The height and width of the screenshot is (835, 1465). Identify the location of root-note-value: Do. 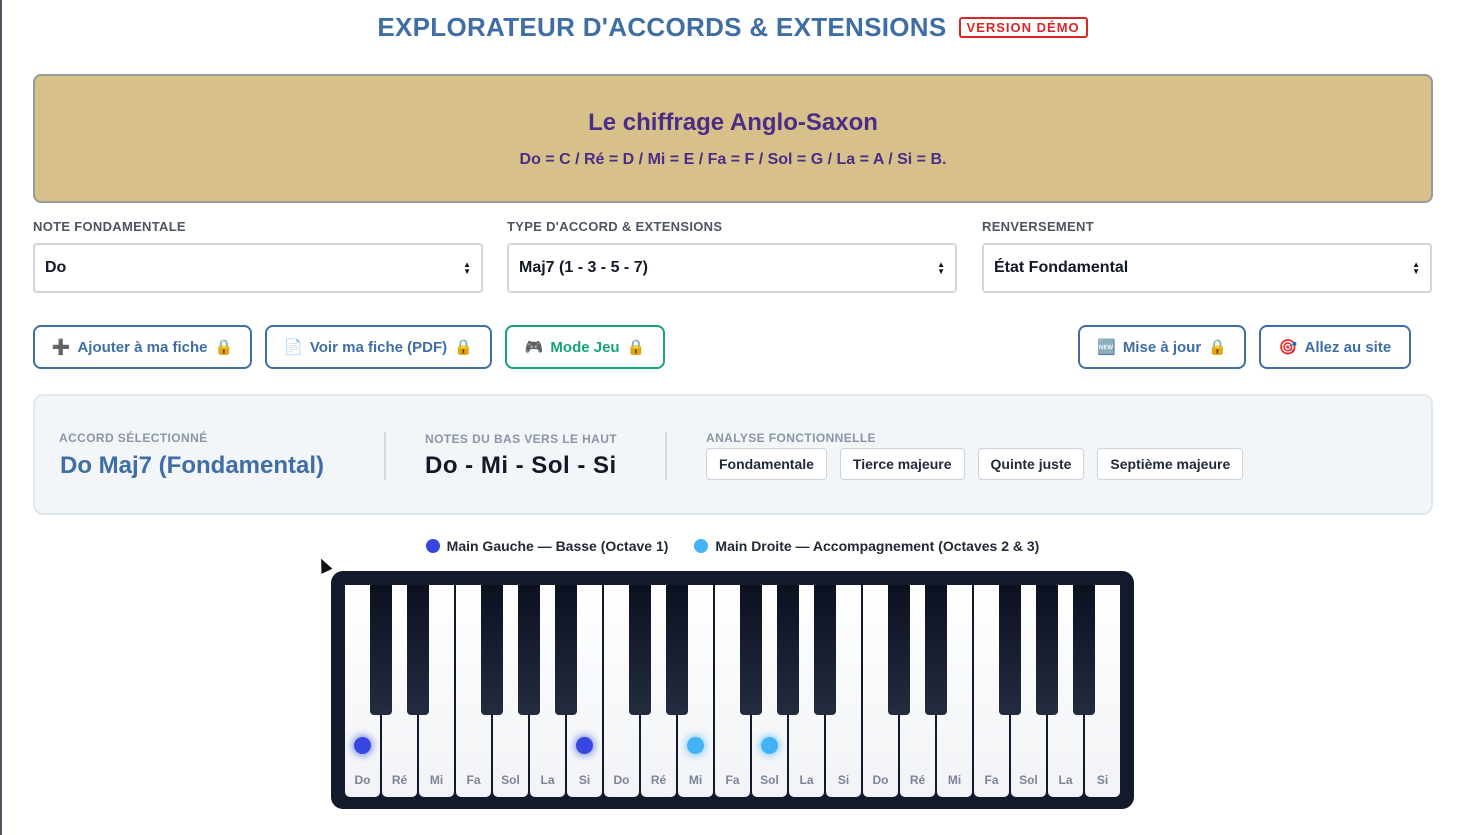
(56, 267).